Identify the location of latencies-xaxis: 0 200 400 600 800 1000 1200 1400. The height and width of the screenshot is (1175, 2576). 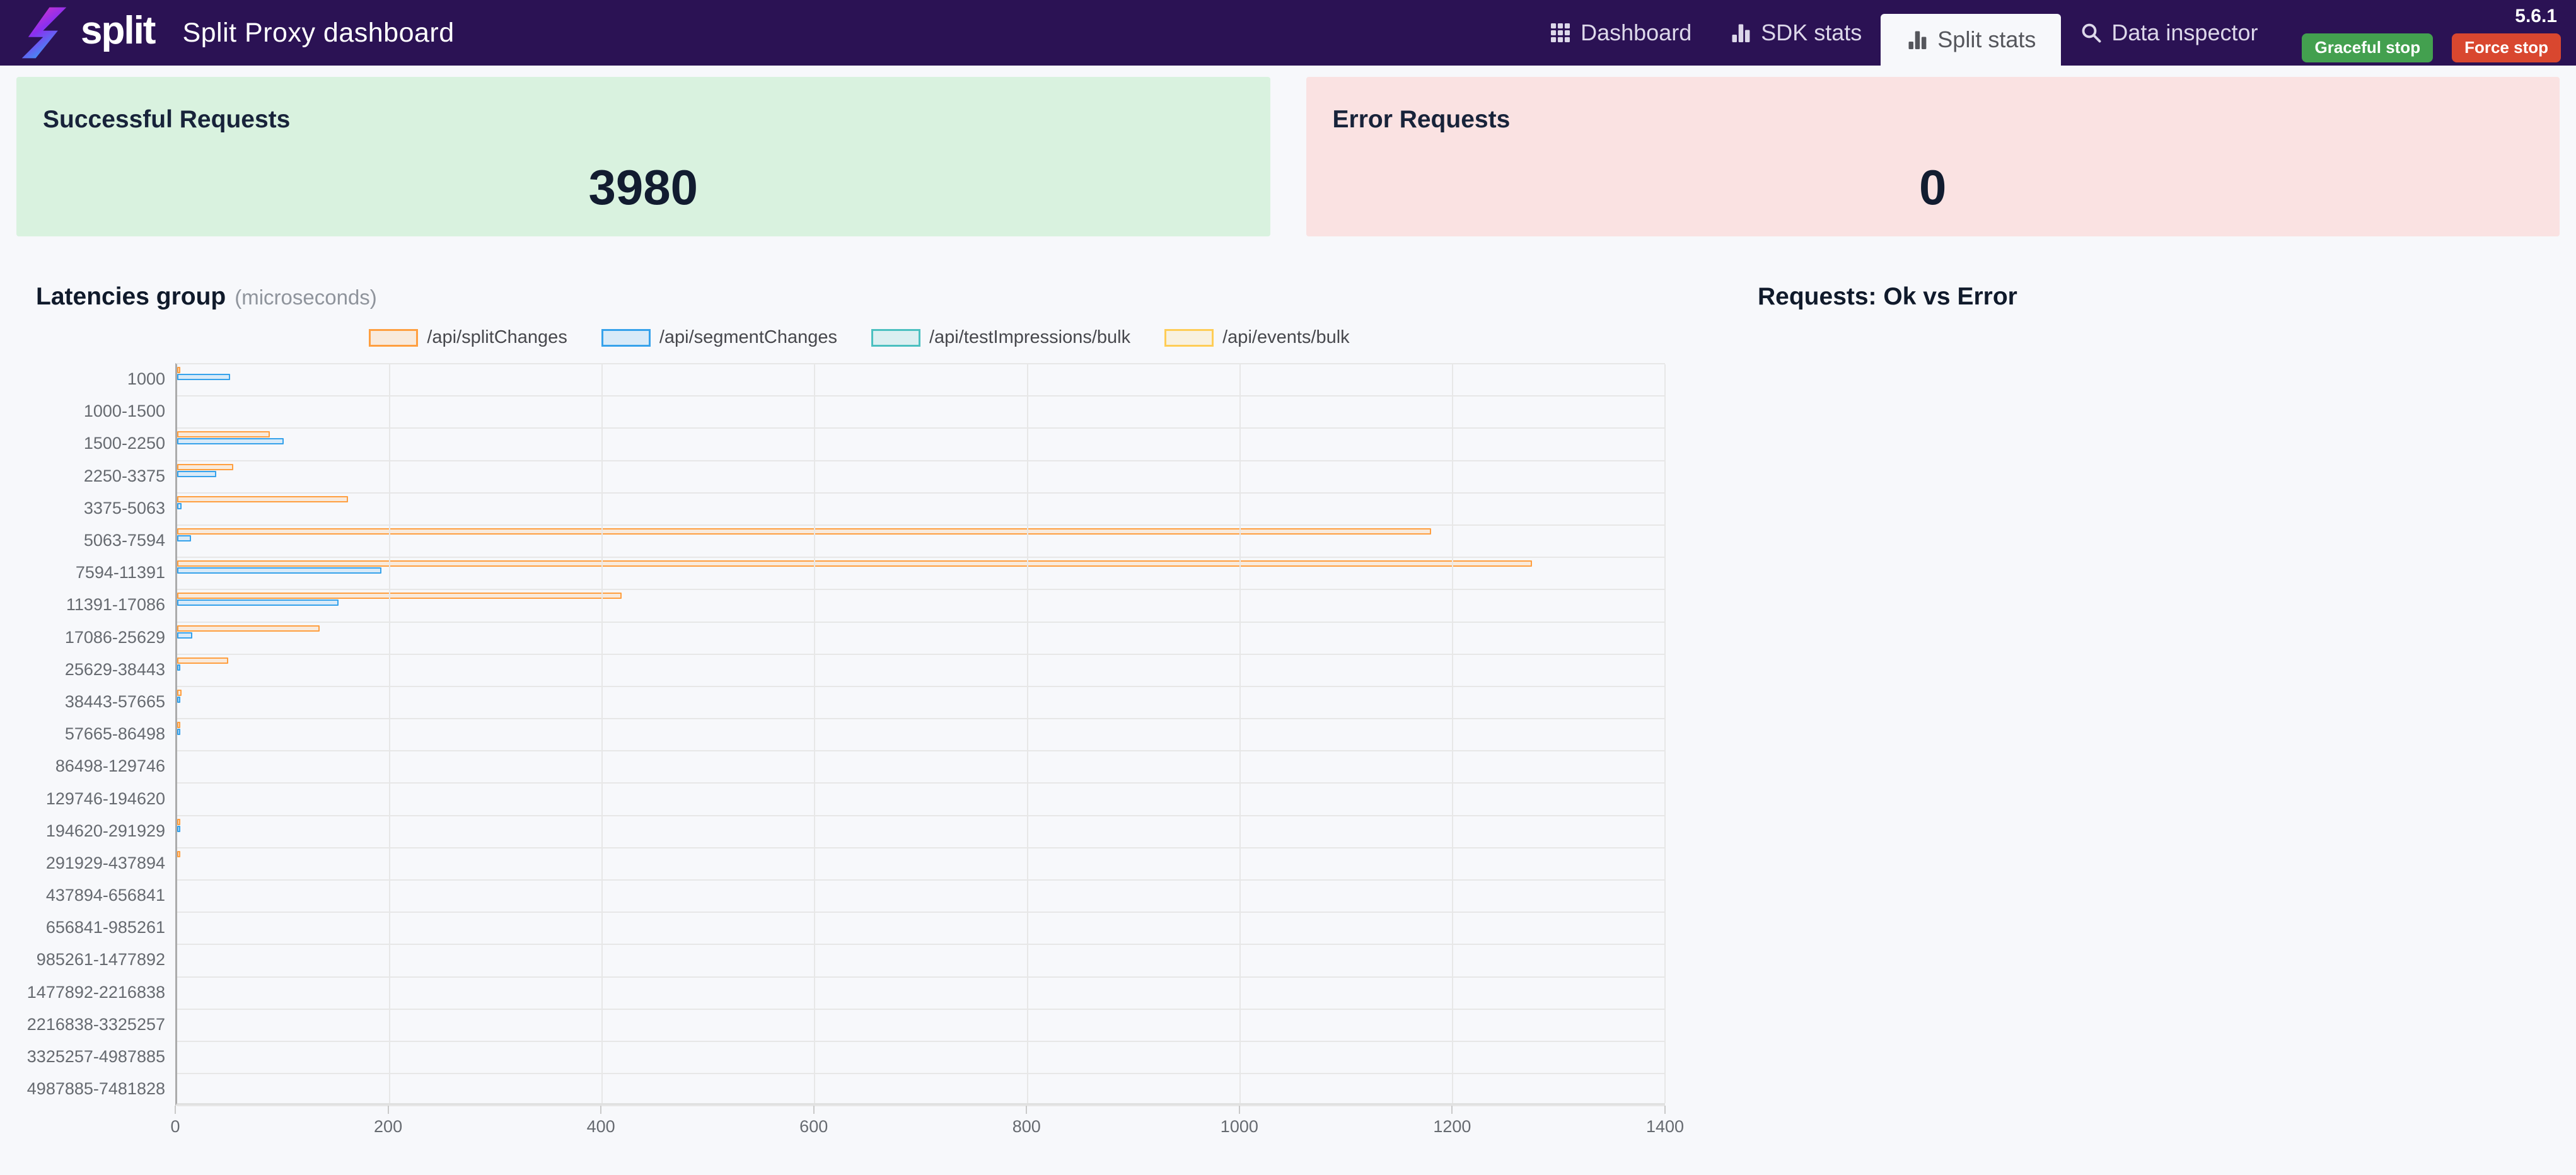
(927, 1125).